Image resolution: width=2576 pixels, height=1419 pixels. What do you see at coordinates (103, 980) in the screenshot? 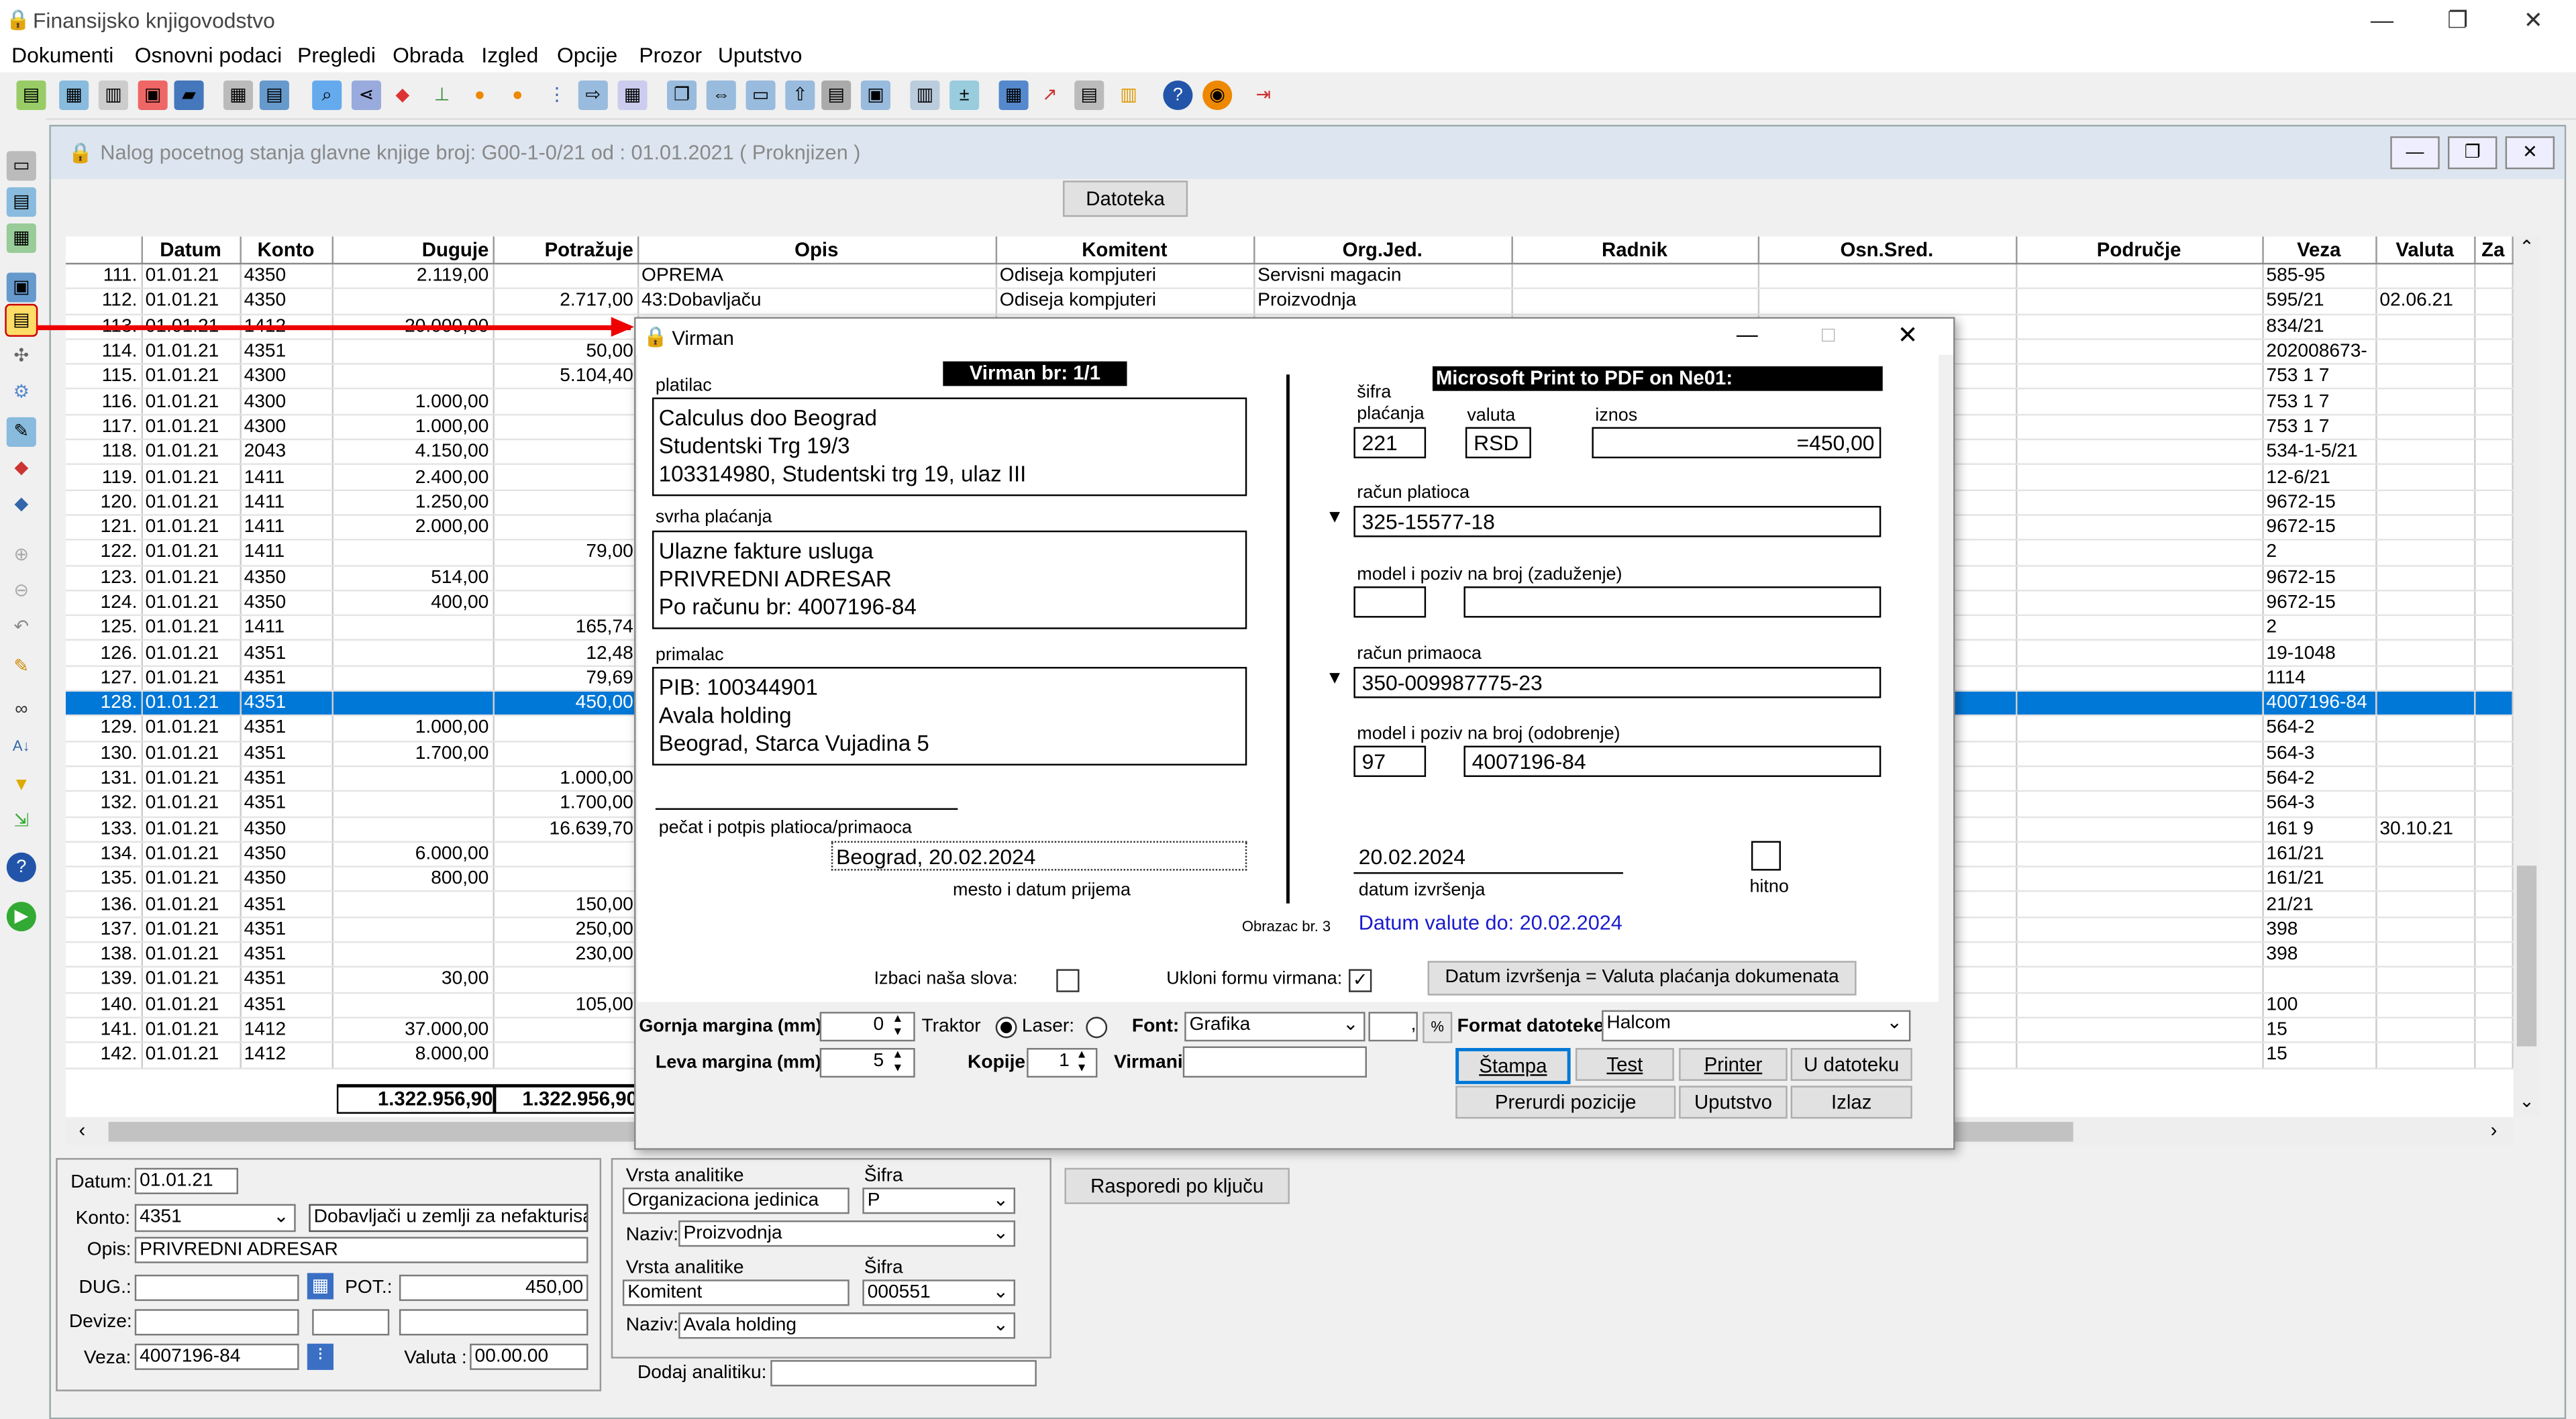
I see `cell-rownum: 139.` at bounding box center [103, 980].